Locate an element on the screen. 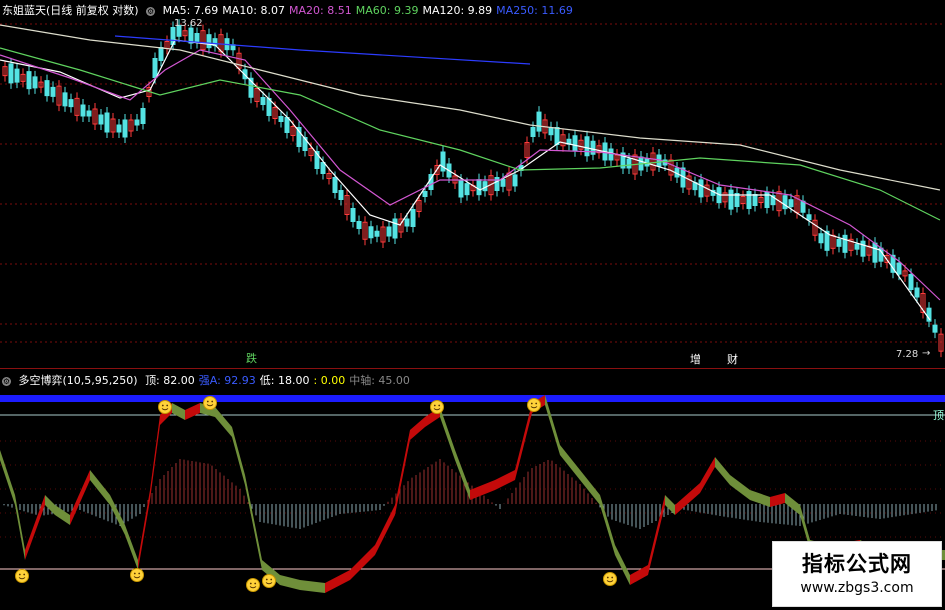 The width and height of the screenshot is (945, 610). top-line-label: 顶 is located at coordinates (938, 415).